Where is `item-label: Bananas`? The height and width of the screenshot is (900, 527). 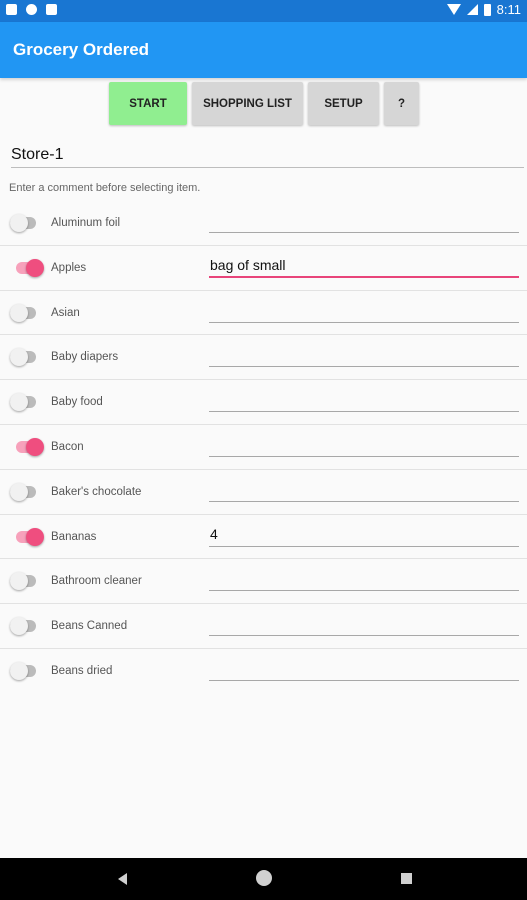
item-label: Bananas is located at coordinates (74, 536).